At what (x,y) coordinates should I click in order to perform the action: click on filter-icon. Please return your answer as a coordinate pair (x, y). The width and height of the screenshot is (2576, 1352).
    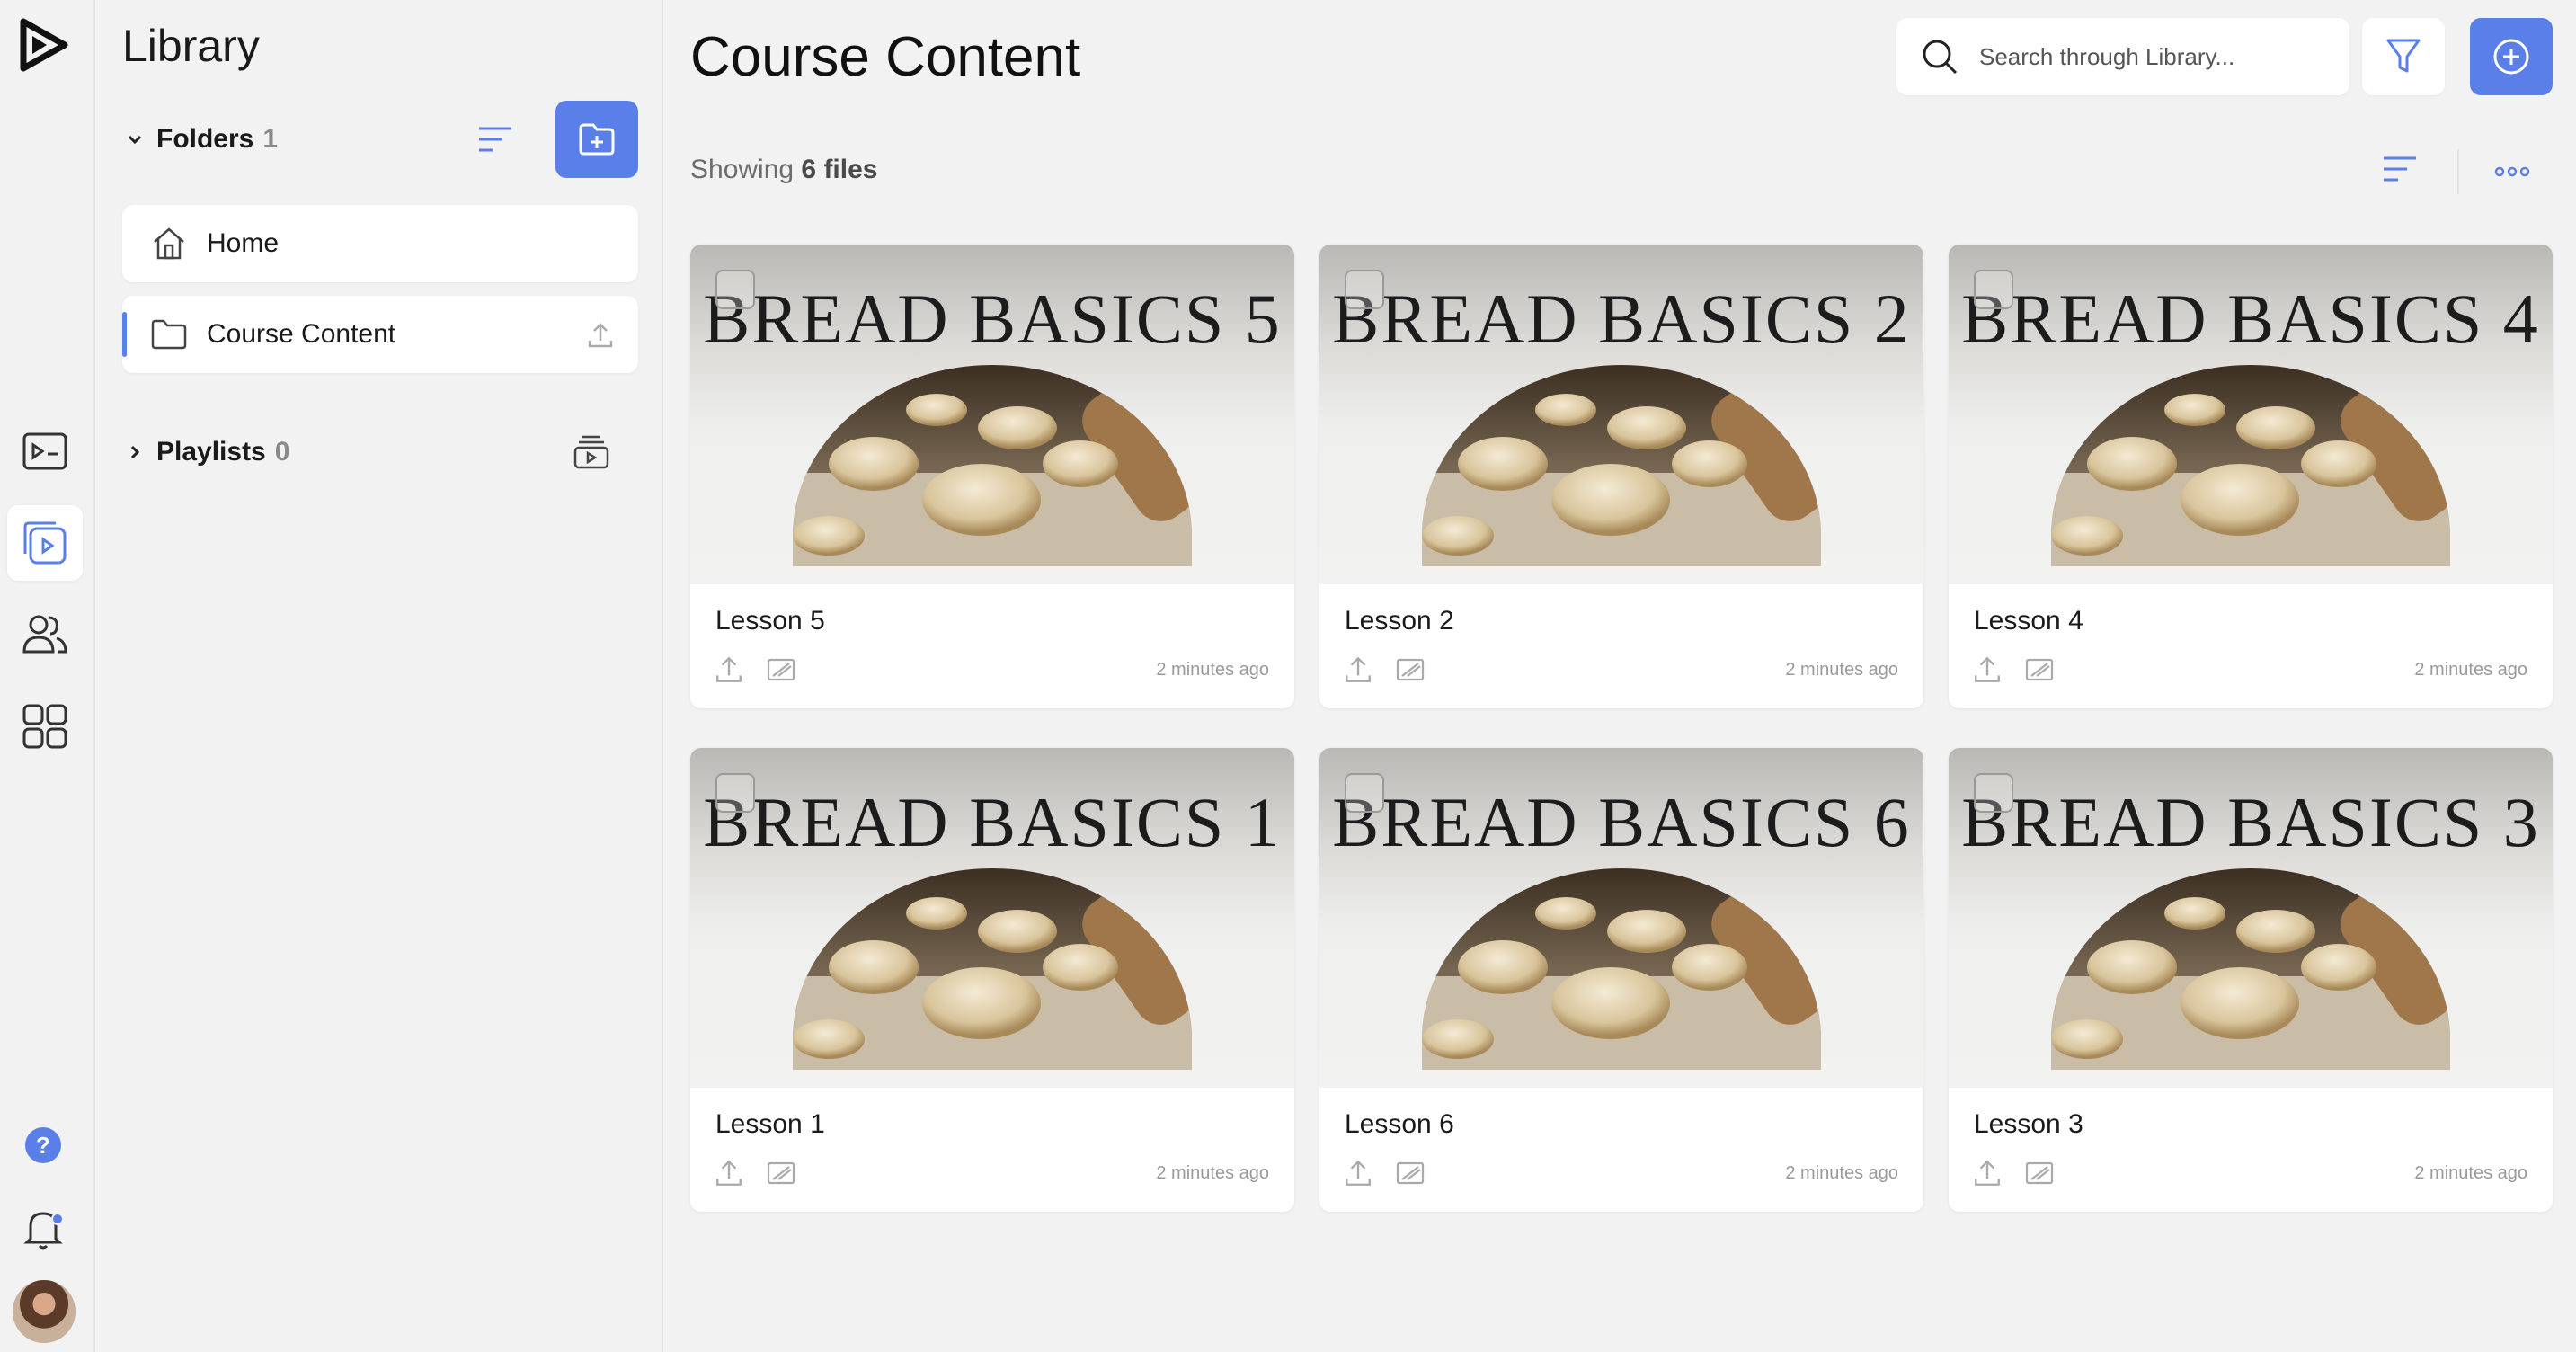
    Looking at the image, I should click on (2403, 56).